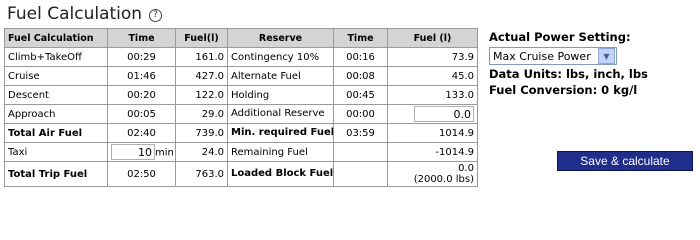  I want to click on row-fuel: 161.0, so click(201, 57).